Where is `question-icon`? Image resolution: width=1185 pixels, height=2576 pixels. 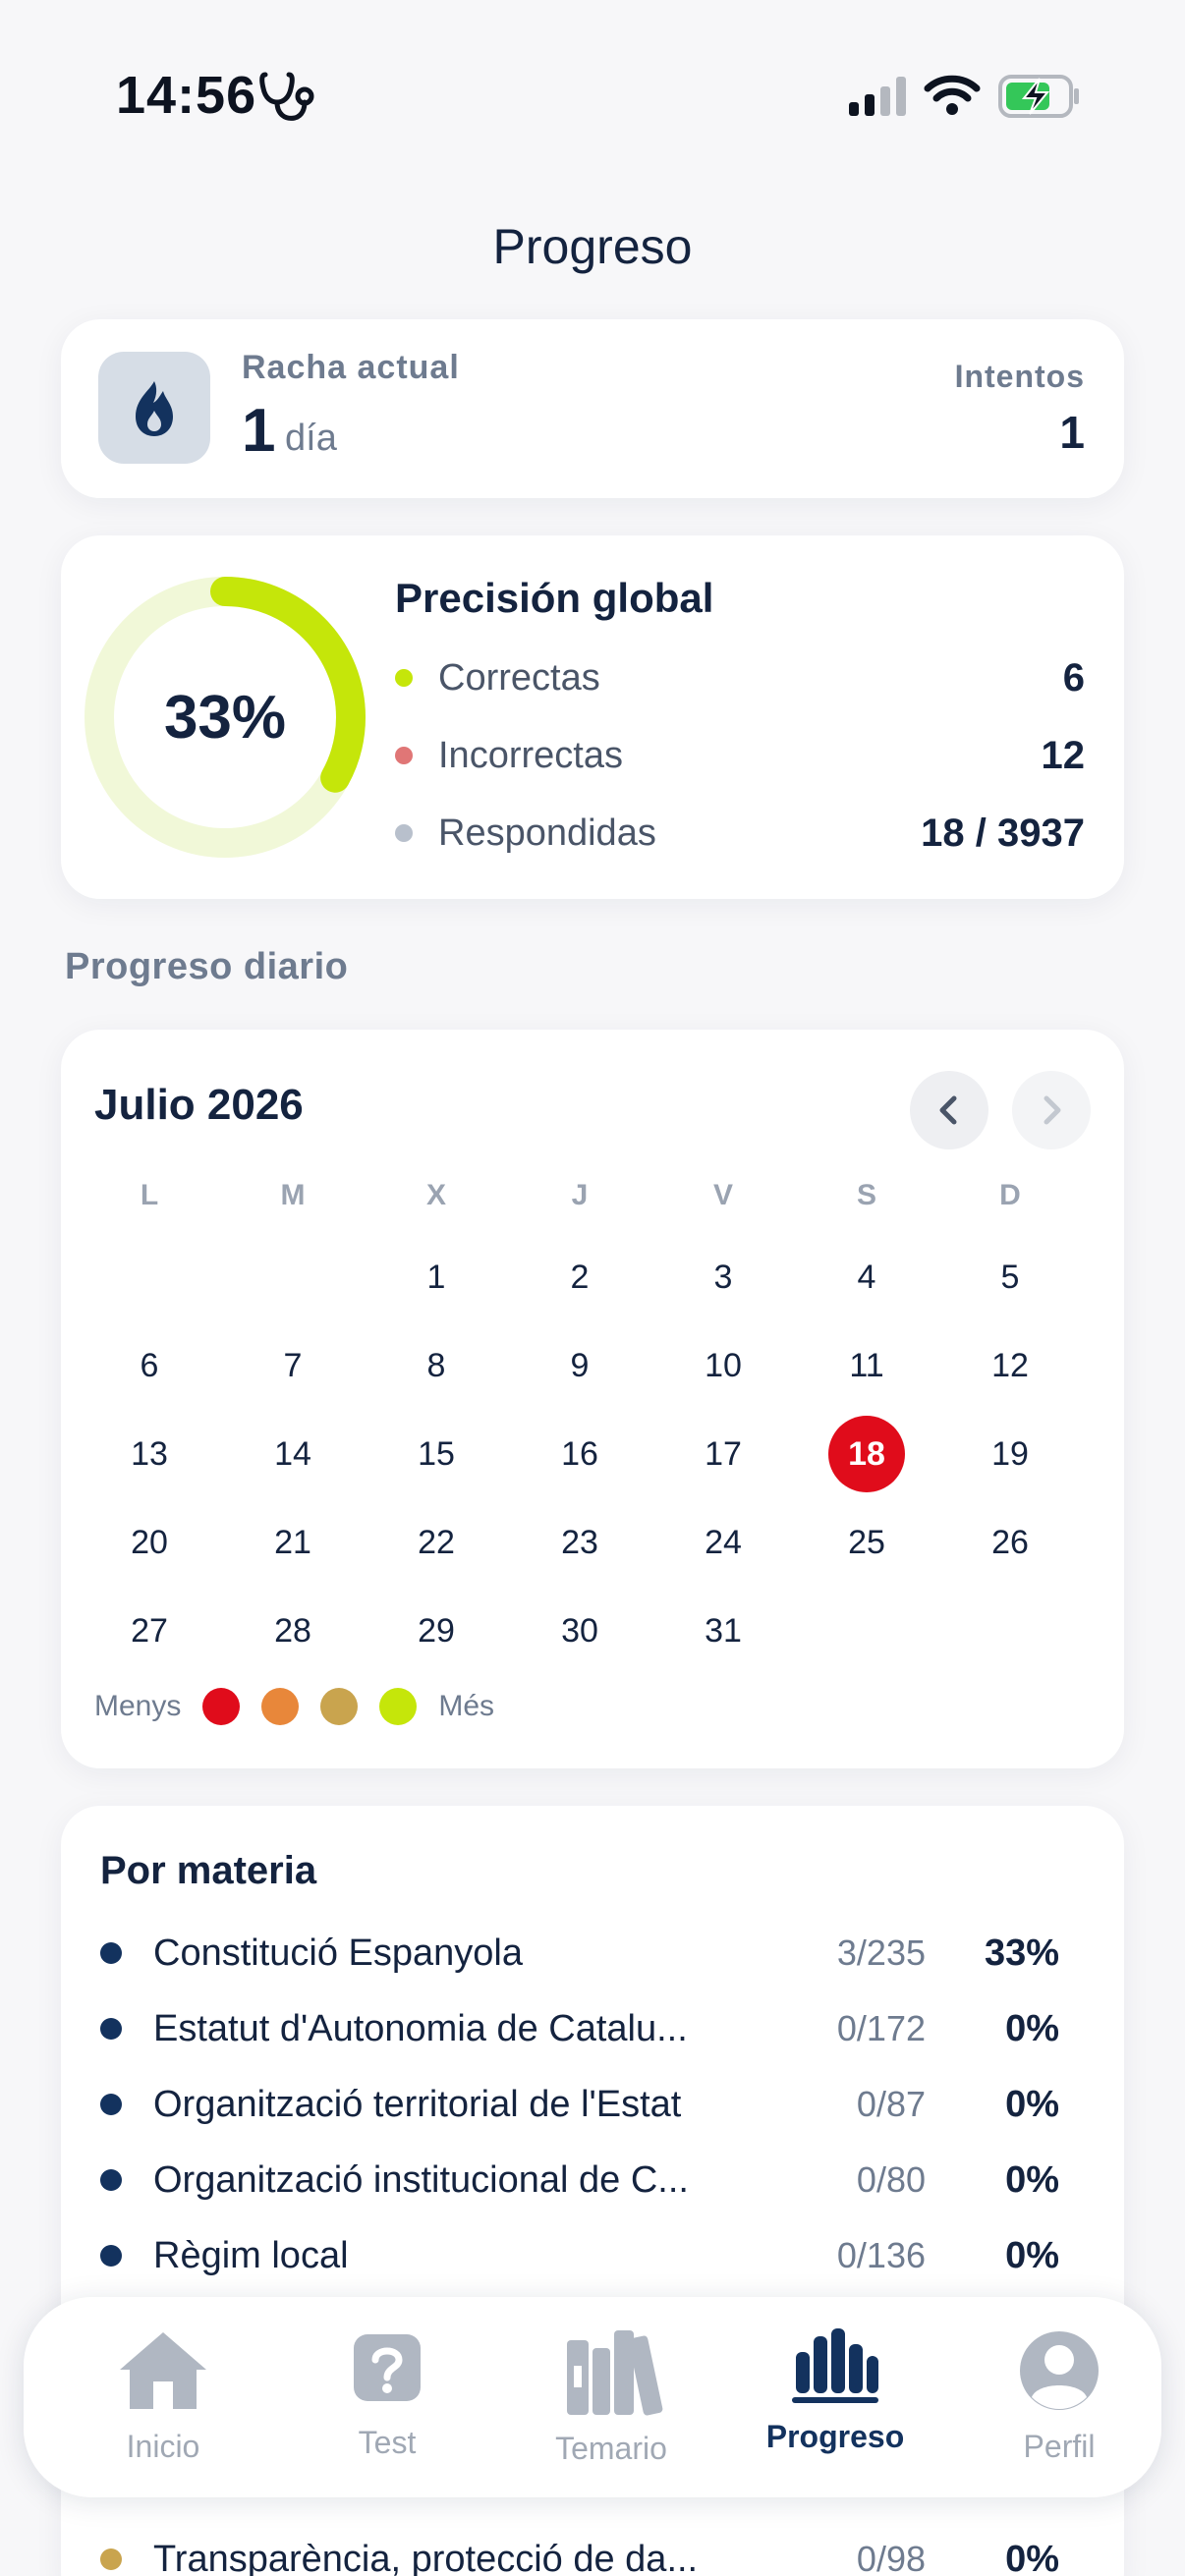
question-icon is located at coordinates (387, 2367).